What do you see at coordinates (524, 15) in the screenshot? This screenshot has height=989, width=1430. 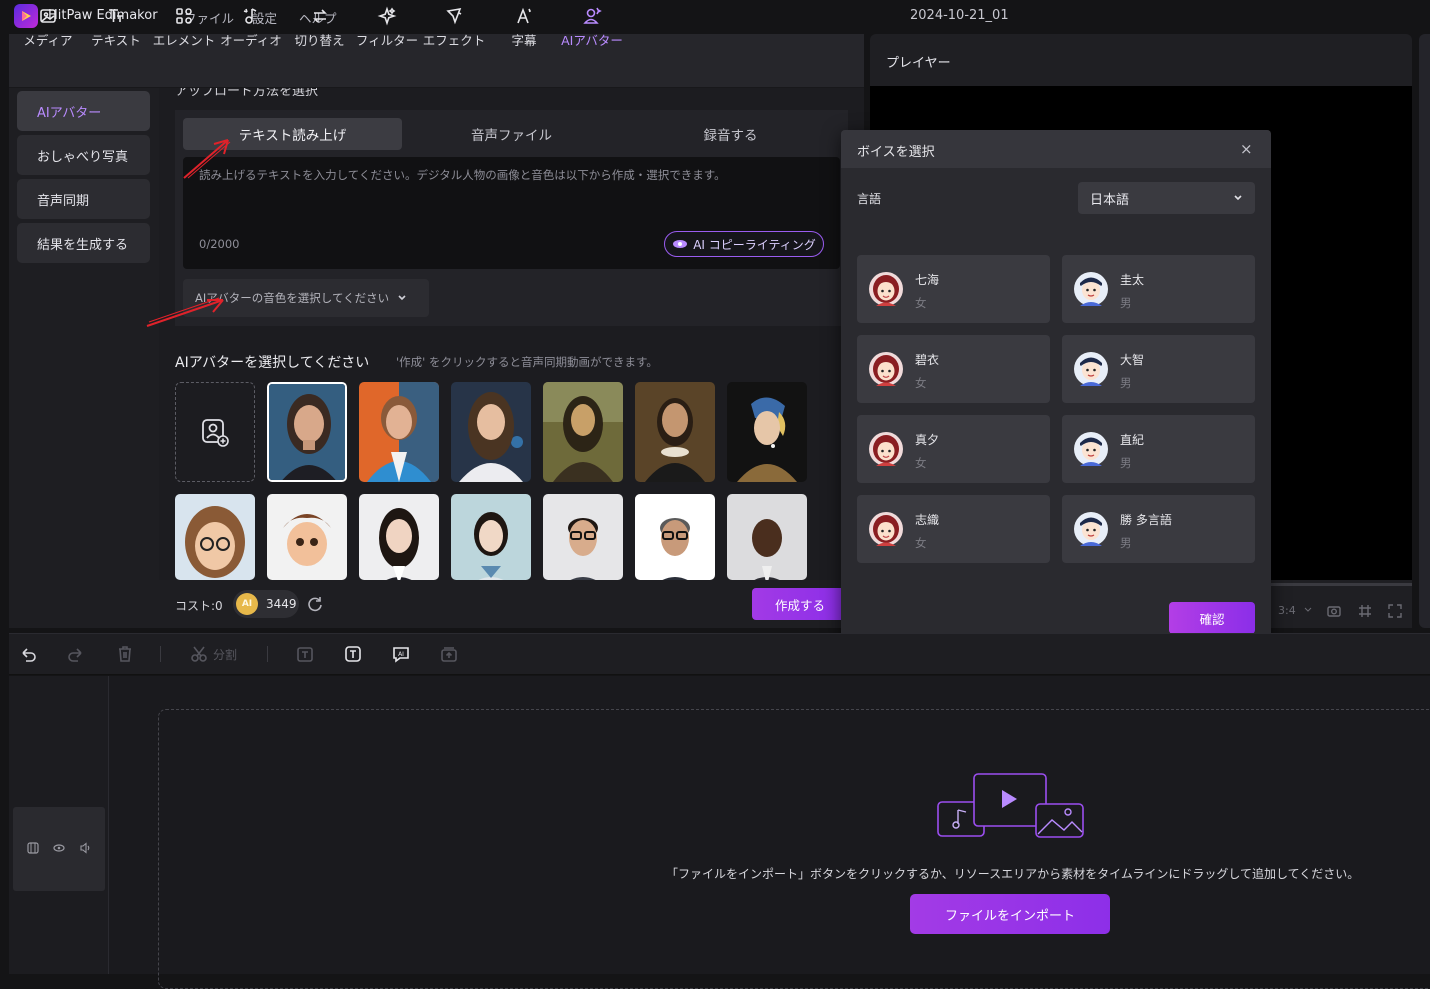 I see `subtitle-icon` at bounding box center [524, 15].